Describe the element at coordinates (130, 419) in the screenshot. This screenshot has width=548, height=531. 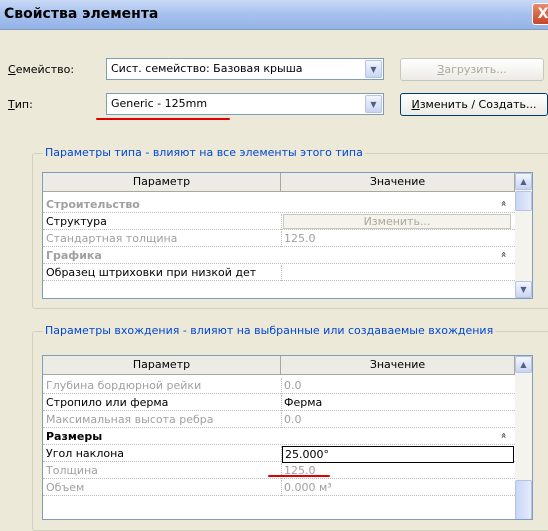
I see `param-name: Максимальная высота ребра` at that location.